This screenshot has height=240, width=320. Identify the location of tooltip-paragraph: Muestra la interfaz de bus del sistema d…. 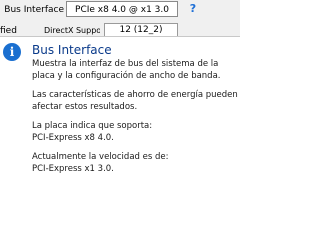
(126, 70).